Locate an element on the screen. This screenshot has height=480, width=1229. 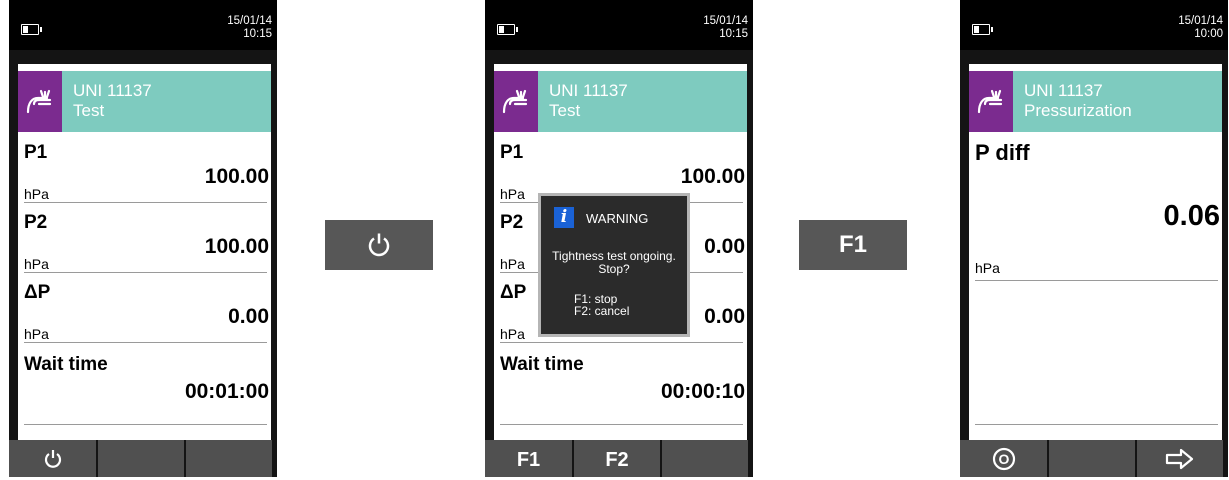
time: 10:00 is located at coordinates (1208, 34).